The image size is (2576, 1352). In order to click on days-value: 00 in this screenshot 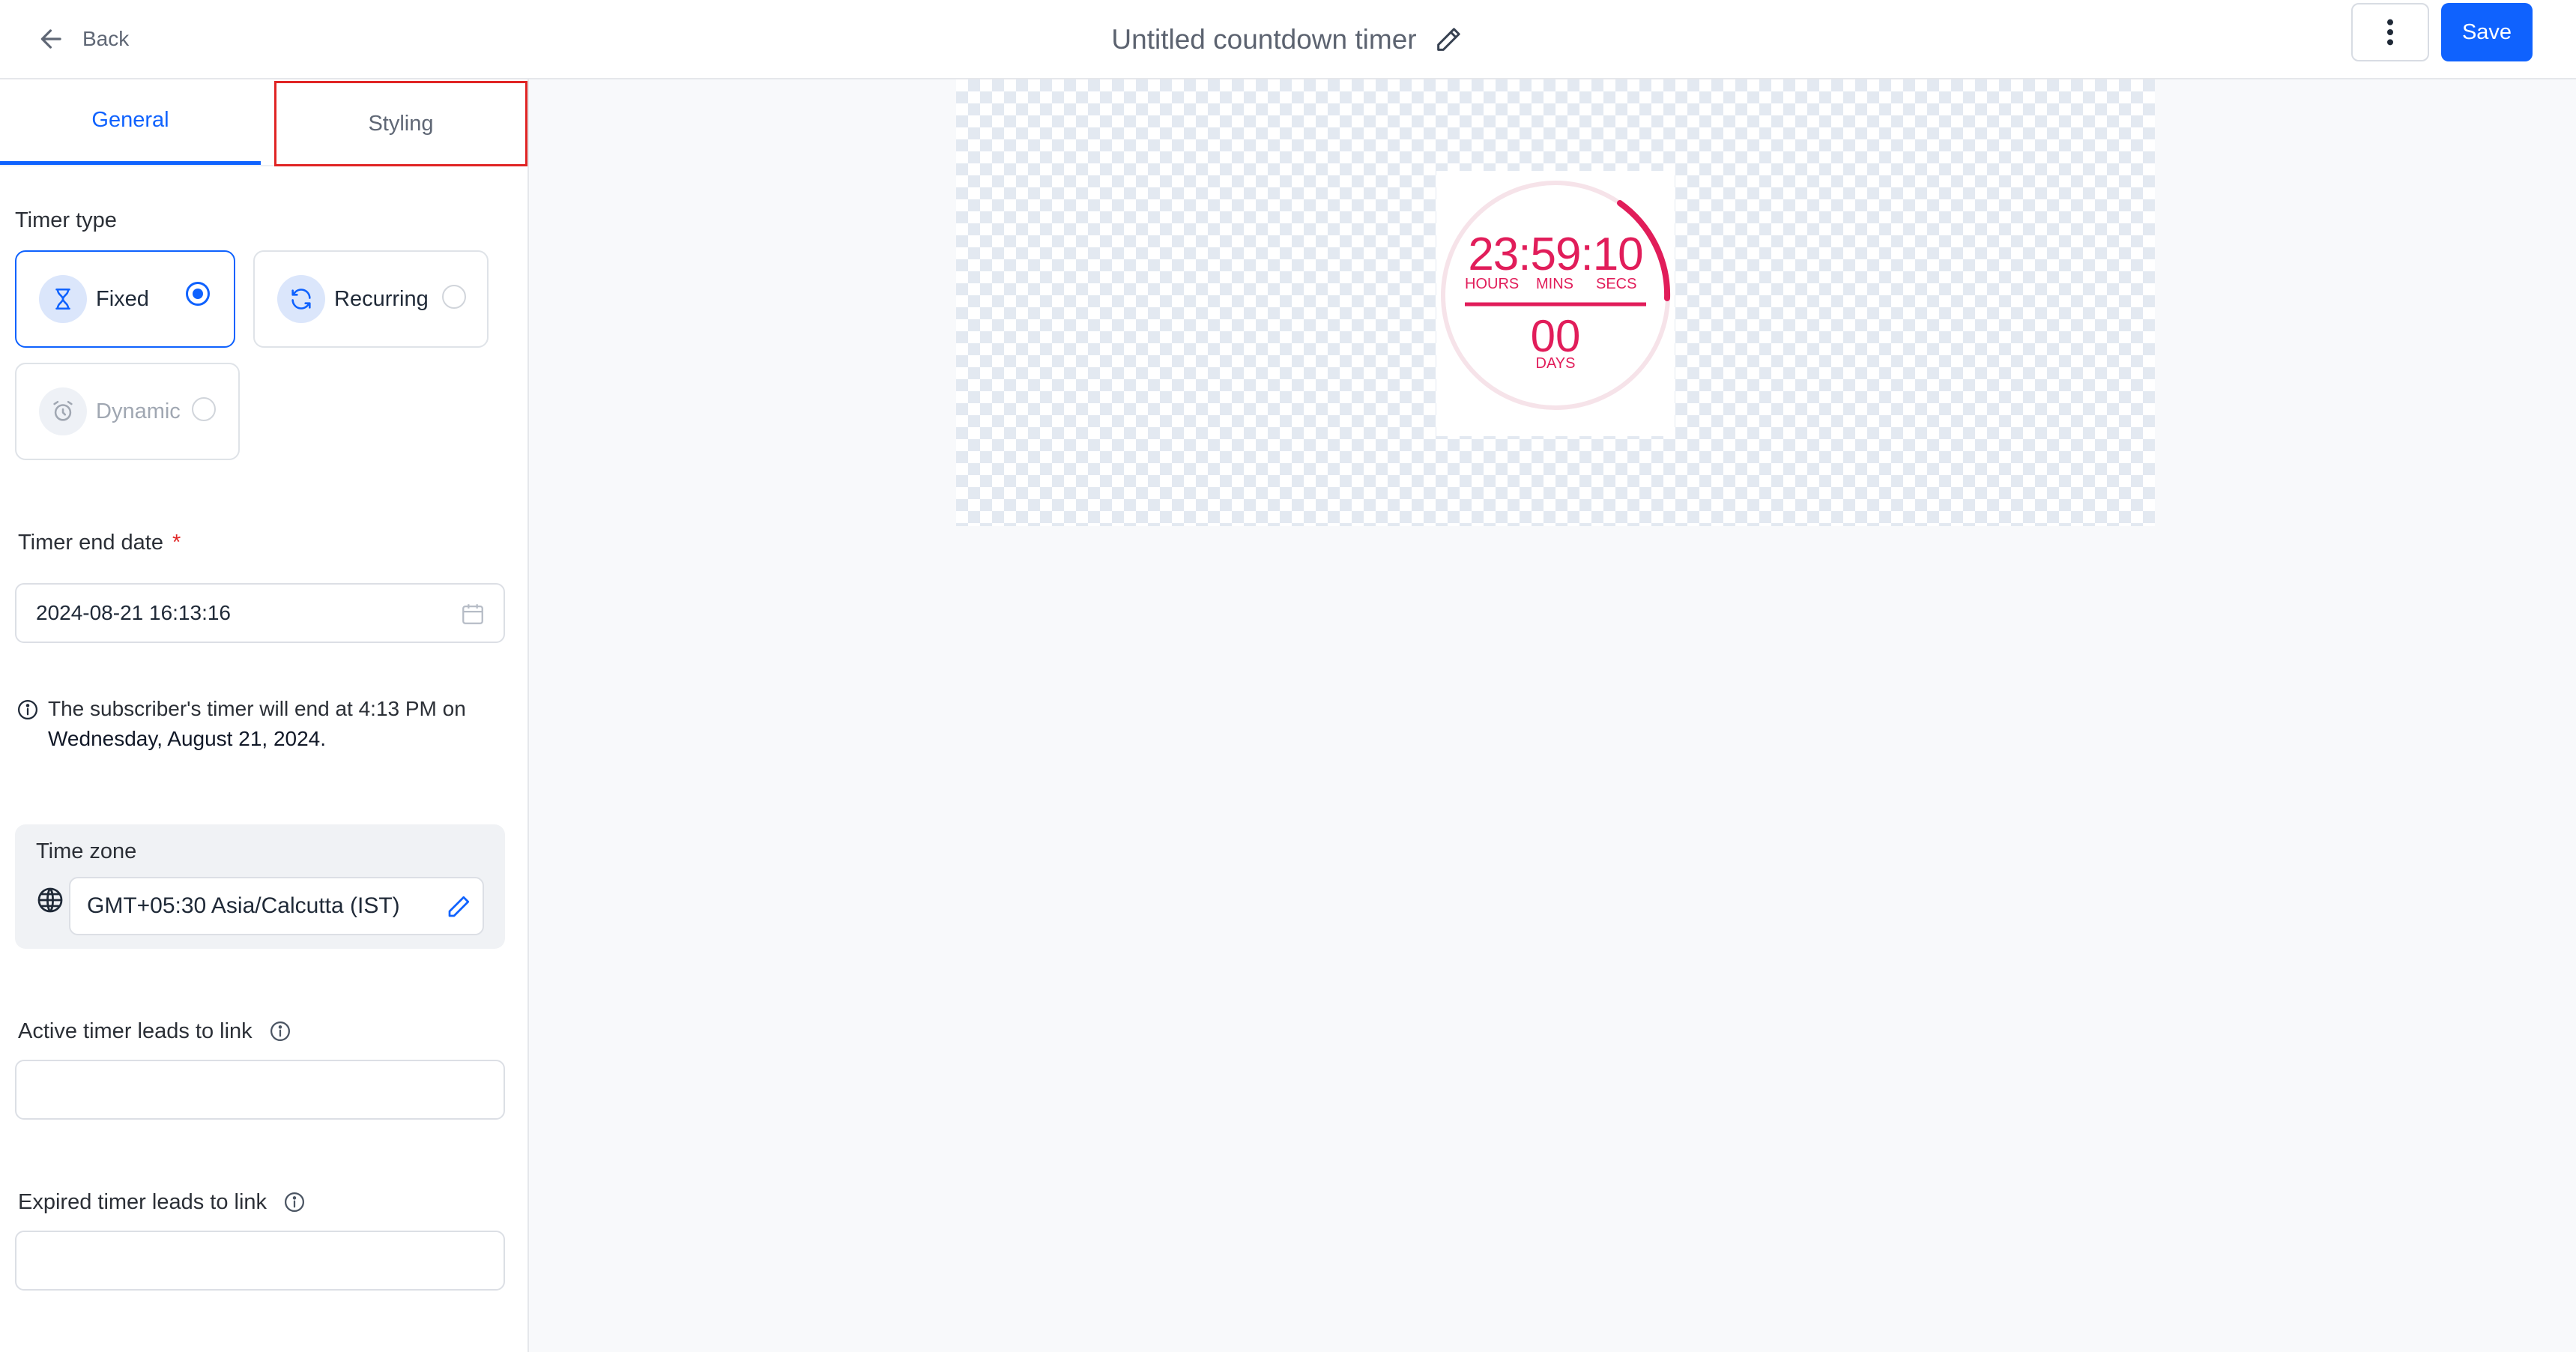, I will do `click(1555, 336)`.